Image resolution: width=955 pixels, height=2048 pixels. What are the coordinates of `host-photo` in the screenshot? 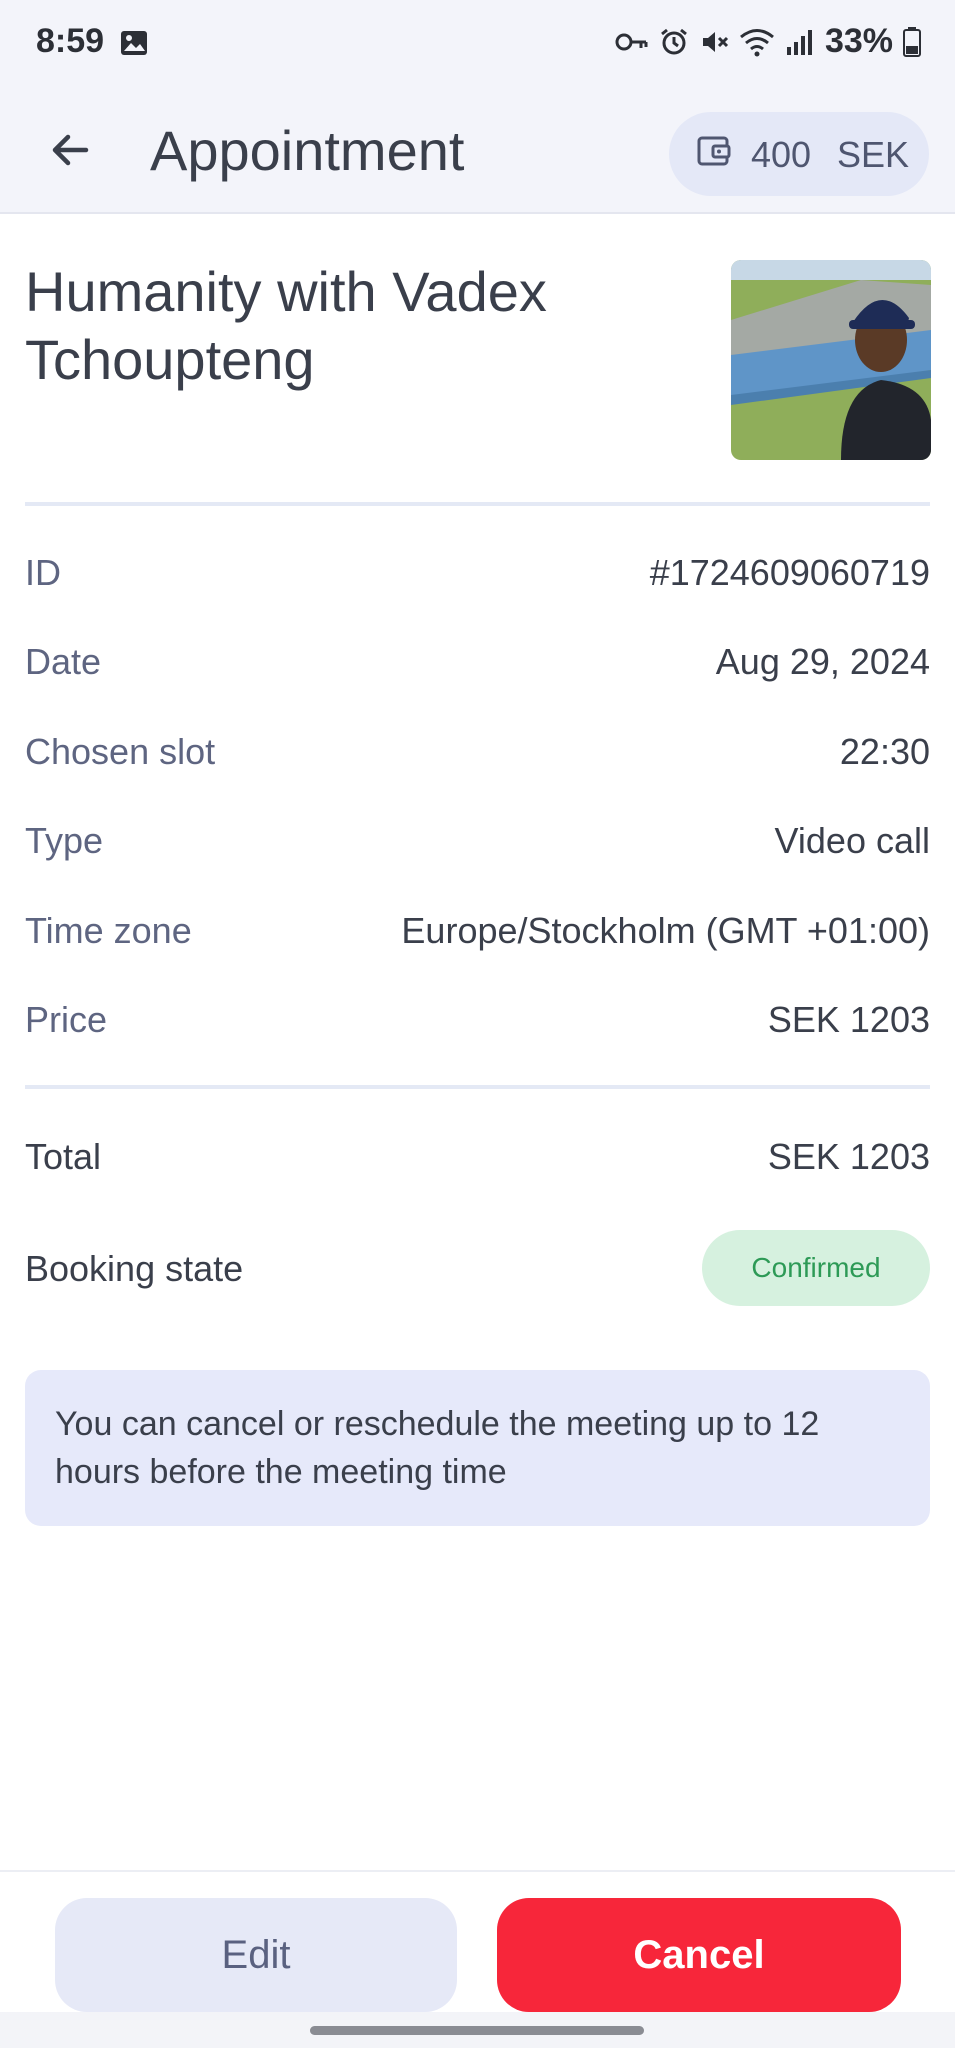 It's located at (831, 360).